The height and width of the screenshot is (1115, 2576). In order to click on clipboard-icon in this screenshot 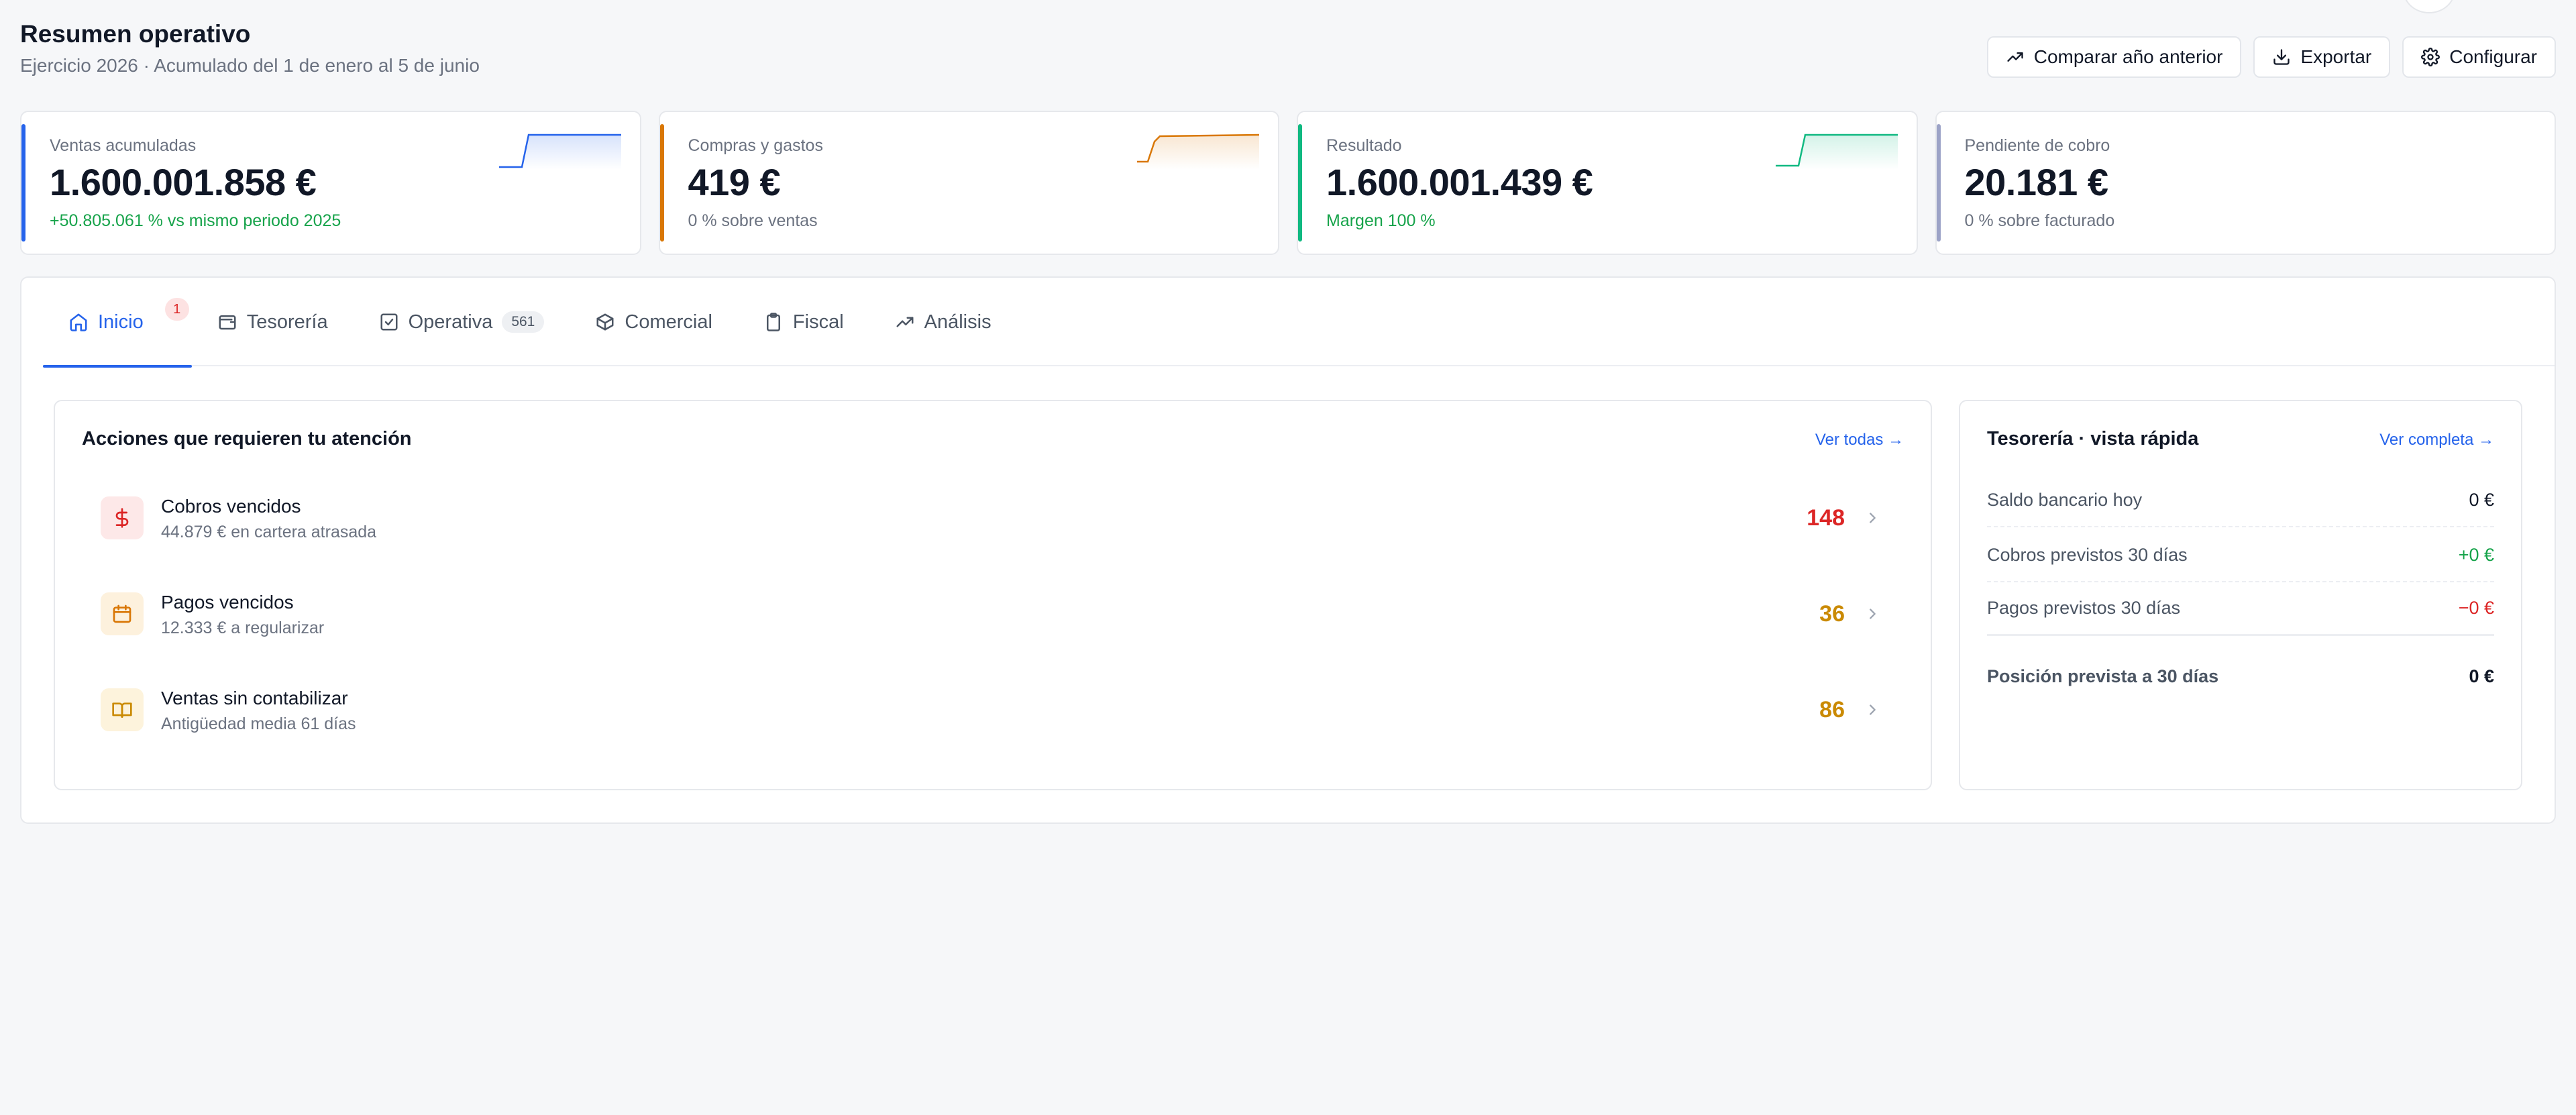, I will do `click(773, 322)`.